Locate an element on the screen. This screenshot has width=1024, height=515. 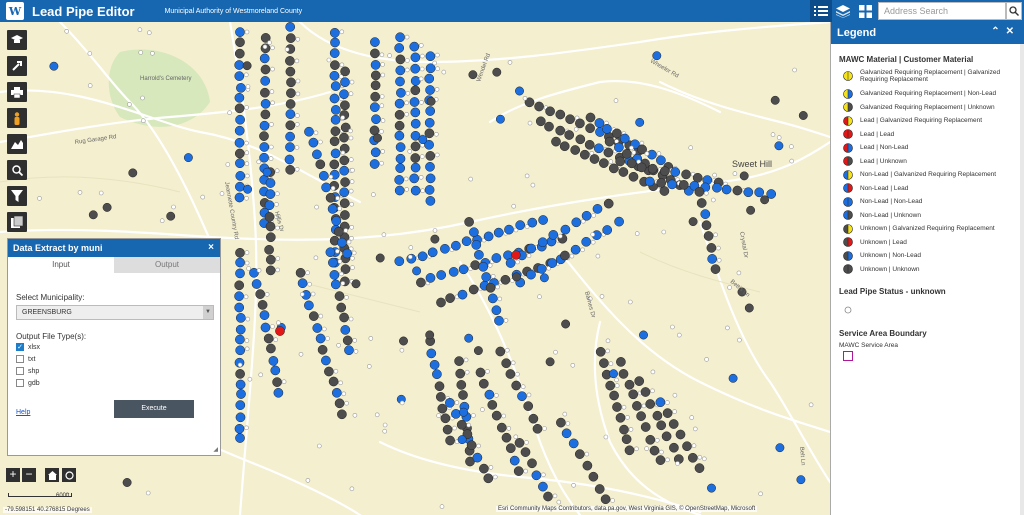
file-type-txt: txt is located at coordinates (25, 359).